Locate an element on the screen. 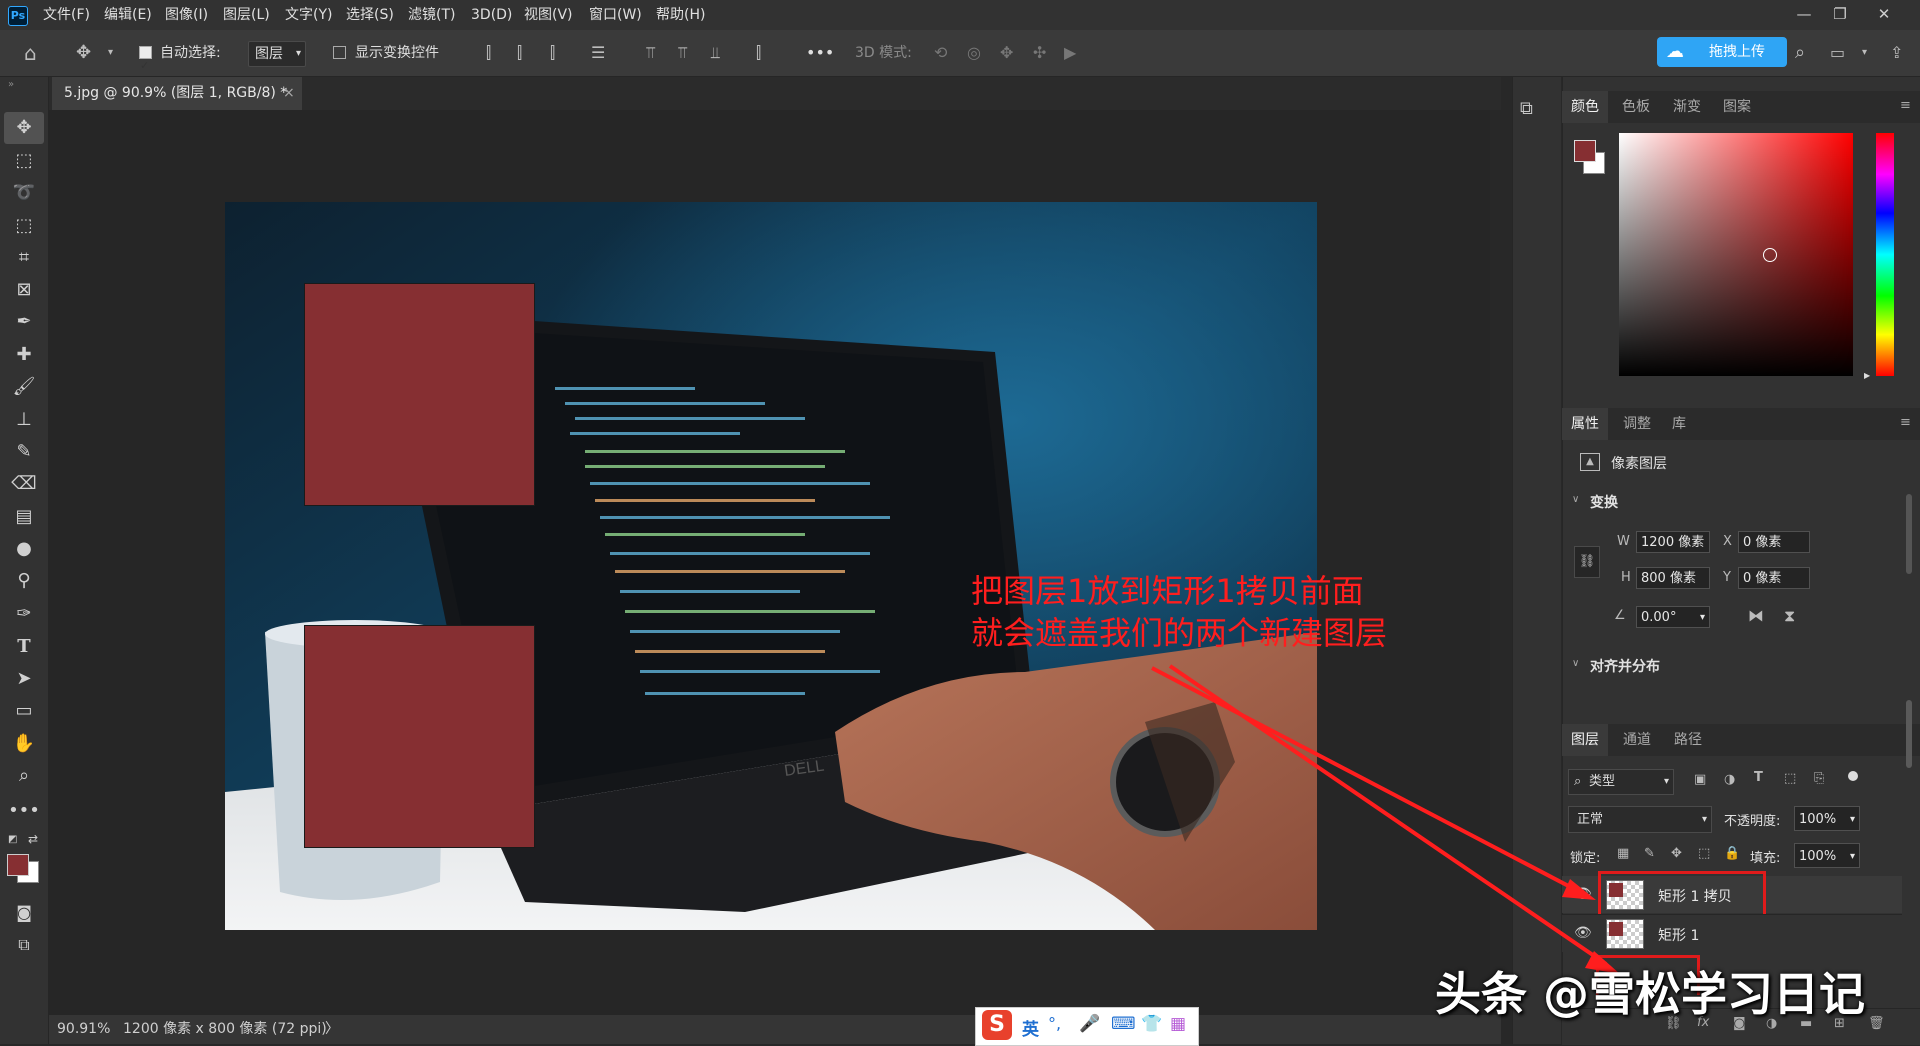 The image size is (1920, 1046). ime-punct-icon: °, is located at coordinates (1054, 1023).